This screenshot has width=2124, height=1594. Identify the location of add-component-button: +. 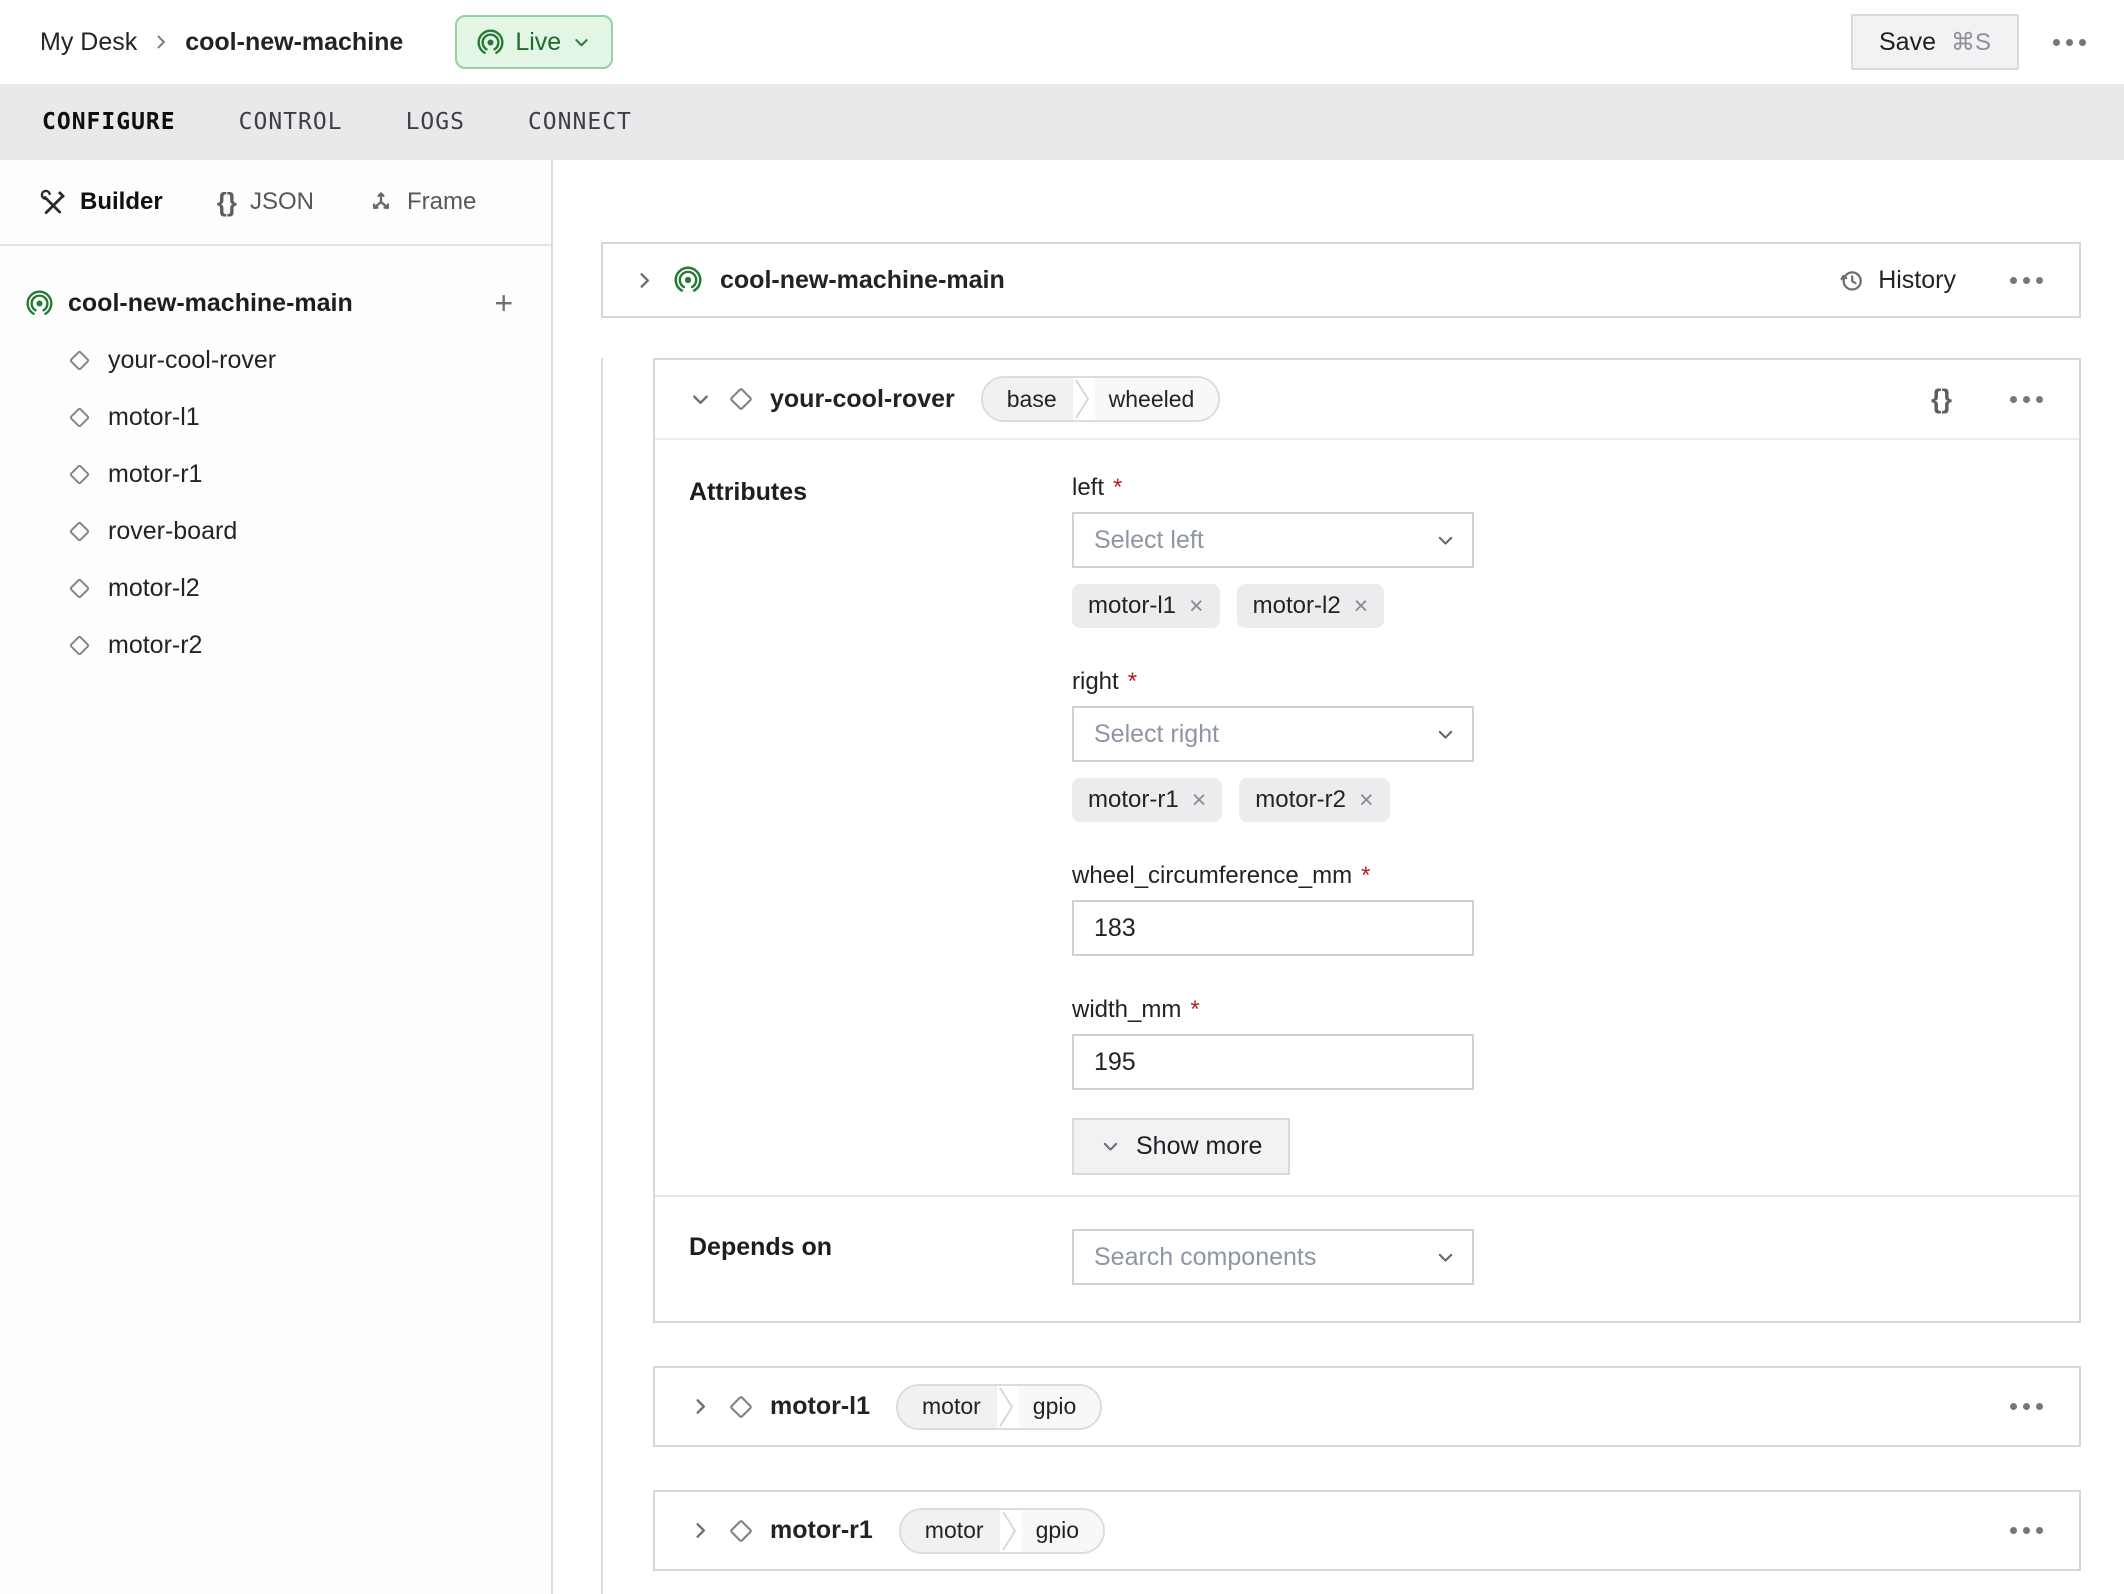
(503, 303).